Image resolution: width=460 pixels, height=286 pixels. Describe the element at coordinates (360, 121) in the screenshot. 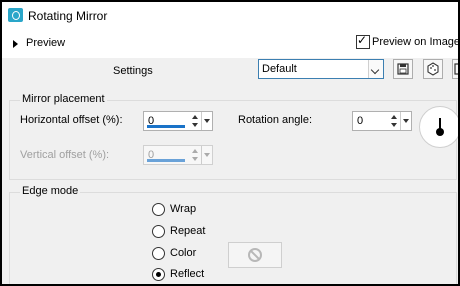

I see `rotation-angle-value: 0` at that location.